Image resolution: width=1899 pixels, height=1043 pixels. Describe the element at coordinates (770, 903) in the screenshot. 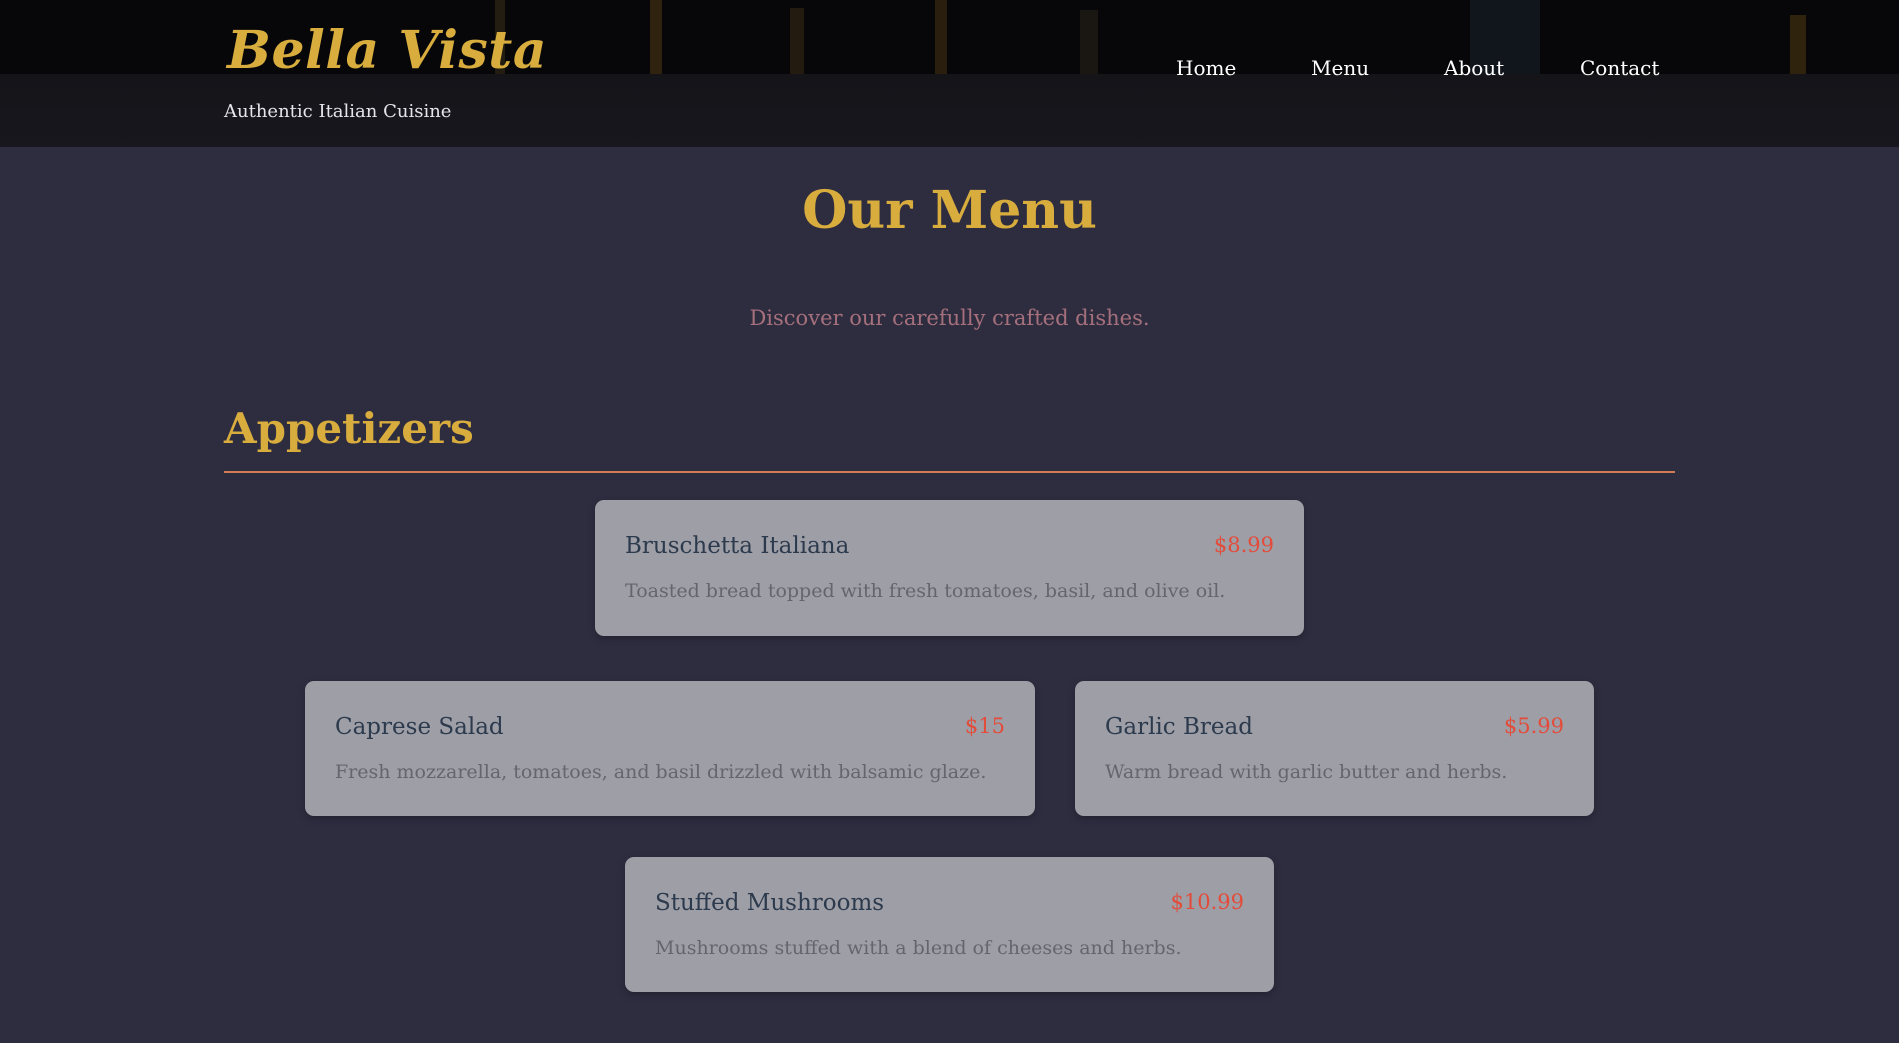

I see `menu-item-name: Stuffed Mushrooms` at that location.